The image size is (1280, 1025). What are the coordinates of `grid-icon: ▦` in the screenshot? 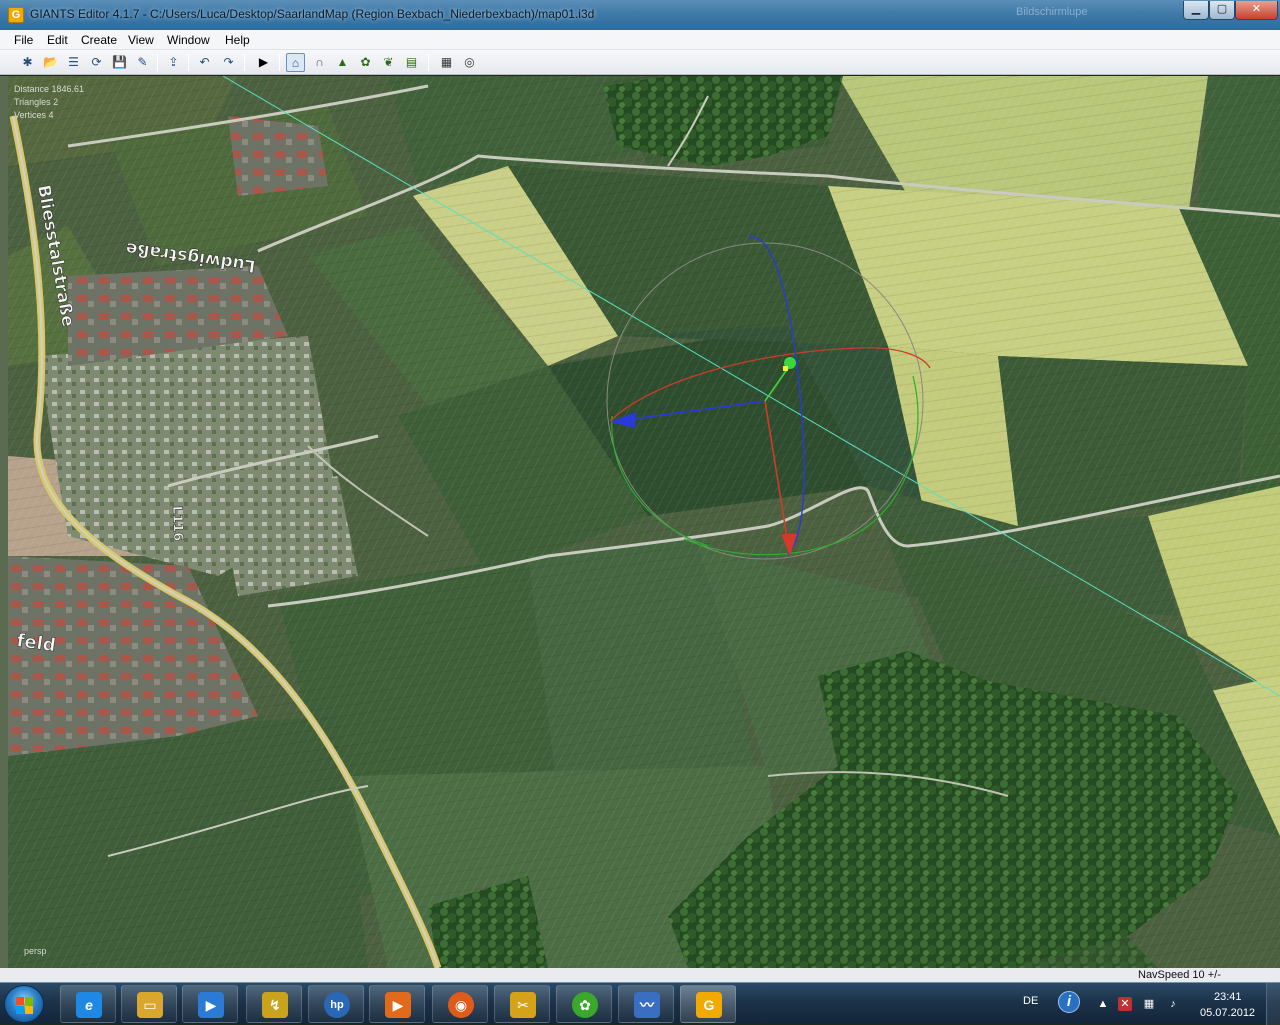 It's located at (446, 62).